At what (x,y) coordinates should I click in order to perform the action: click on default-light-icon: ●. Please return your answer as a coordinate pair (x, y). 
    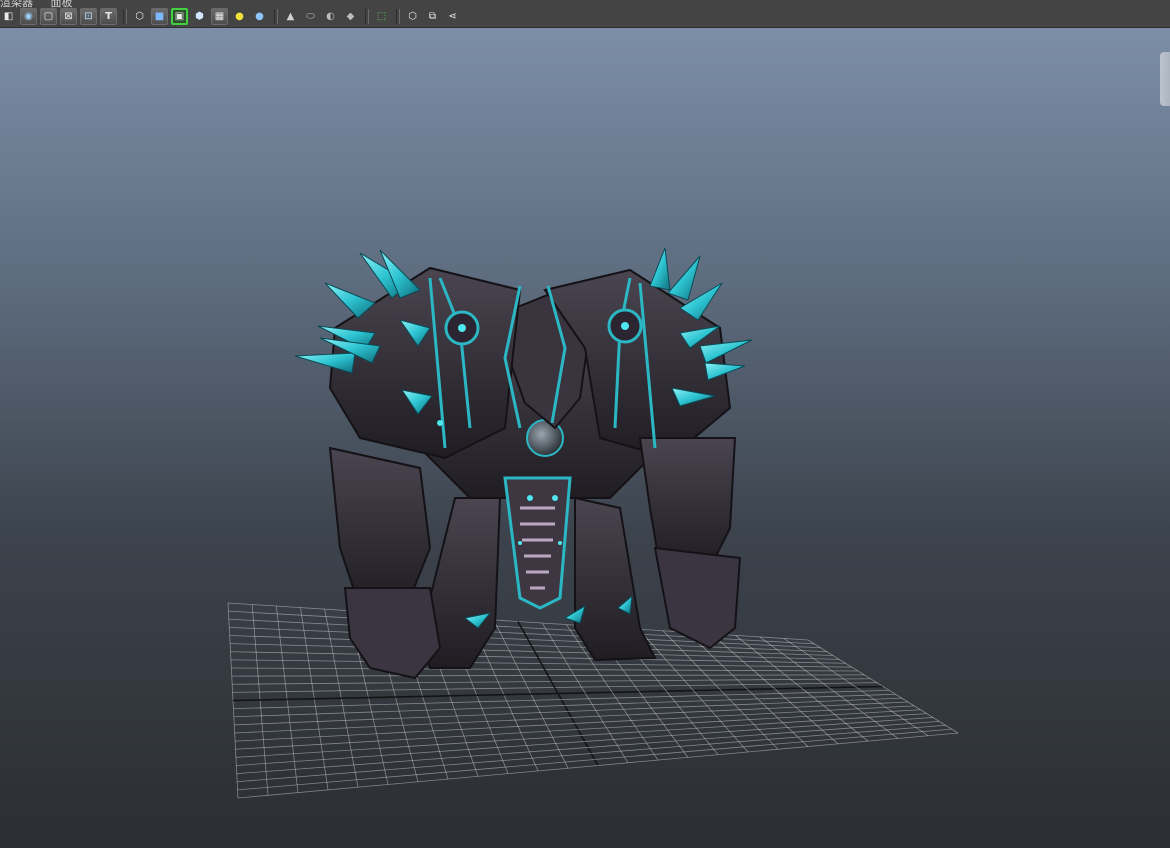
    Looking at the image, I should click on (239, 16).